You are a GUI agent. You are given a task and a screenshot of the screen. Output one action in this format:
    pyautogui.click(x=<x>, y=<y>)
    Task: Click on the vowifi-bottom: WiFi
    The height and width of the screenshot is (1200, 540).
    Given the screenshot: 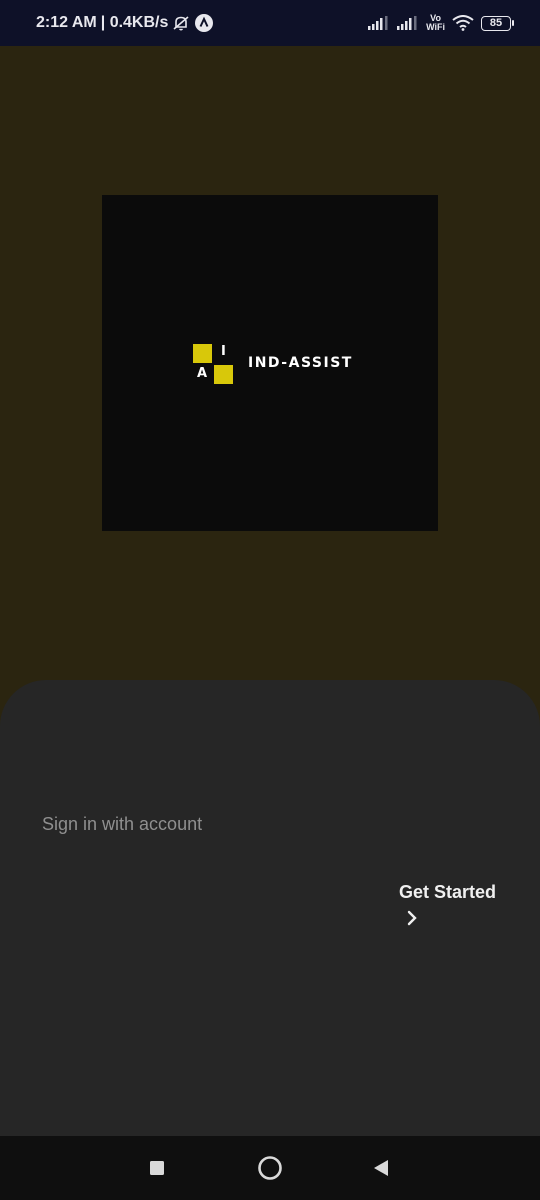 What is the action you would take?
    pyautogui.click(x=435, y=27)
    